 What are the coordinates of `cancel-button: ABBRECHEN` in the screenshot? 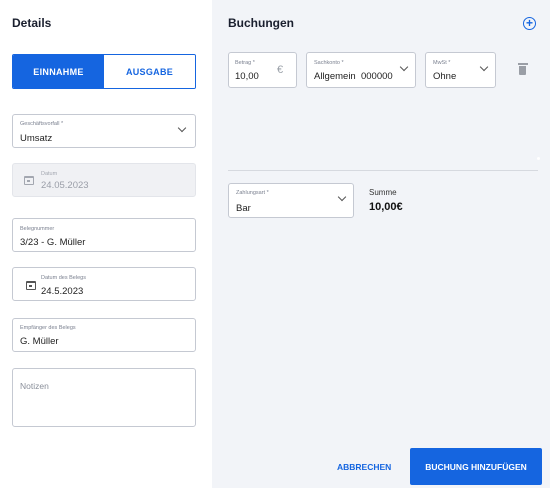 It's located at (364, 467).